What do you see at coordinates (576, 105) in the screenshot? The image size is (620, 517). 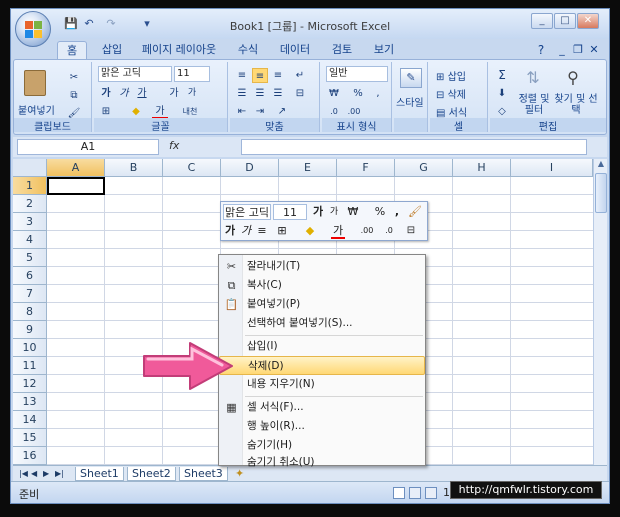 I see `find-select-button: 찾기 및 선택` at bounding box center [576, 105].